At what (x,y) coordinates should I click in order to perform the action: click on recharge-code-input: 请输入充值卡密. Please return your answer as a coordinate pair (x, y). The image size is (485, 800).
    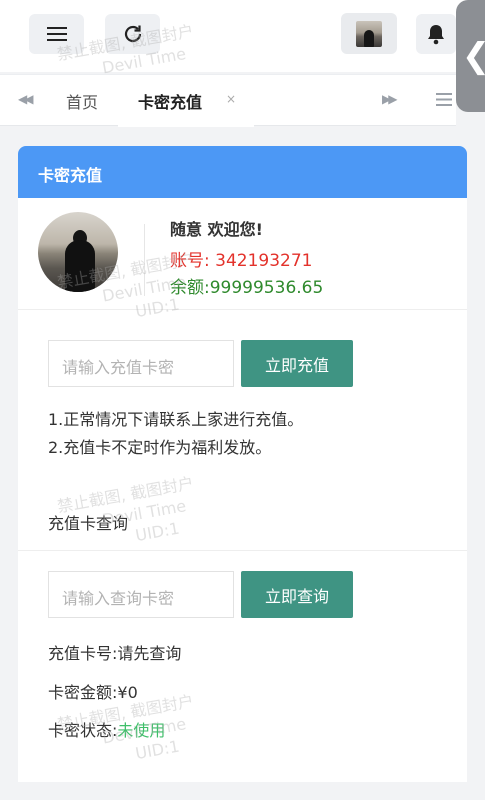
    Looking at the image, I should click on (141, 363).